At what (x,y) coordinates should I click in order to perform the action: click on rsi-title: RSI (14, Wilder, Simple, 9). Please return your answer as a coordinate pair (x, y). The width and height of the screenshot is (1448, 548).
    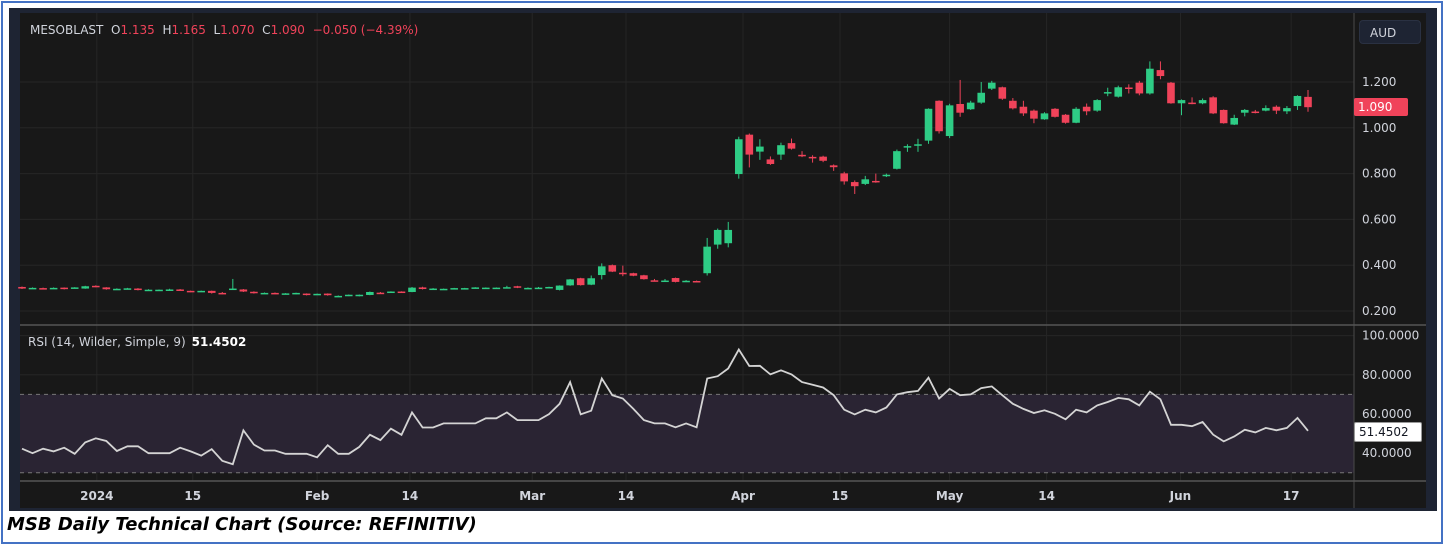
    Looking at the image, I should click on (107, 342).